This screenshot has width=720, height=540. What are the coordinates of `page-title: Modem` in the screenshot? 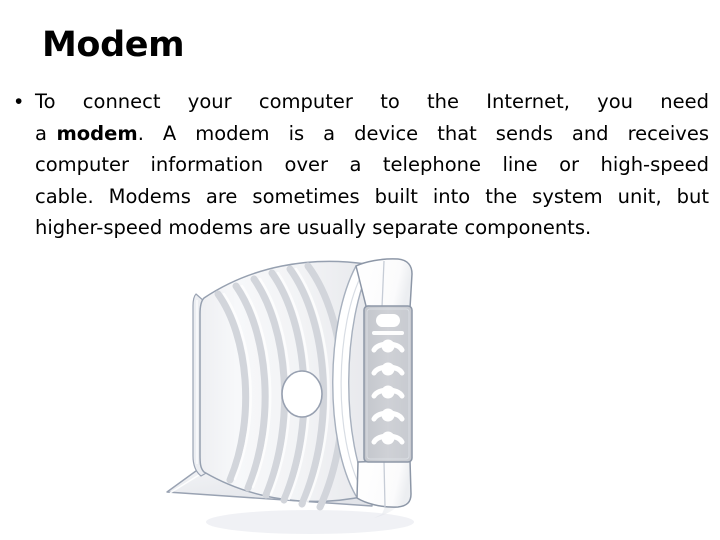 It's located at (113, 45).